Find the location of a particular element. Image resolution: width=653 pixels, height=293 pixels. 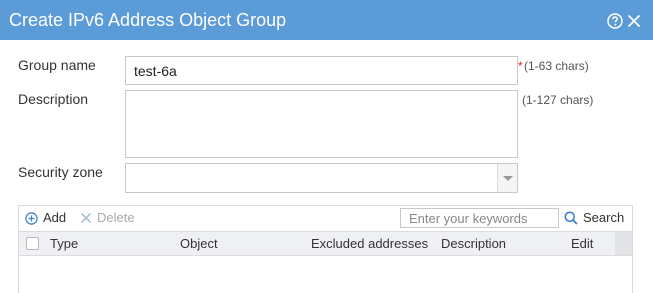

add-label: Add is located at coordinates (55, 217).